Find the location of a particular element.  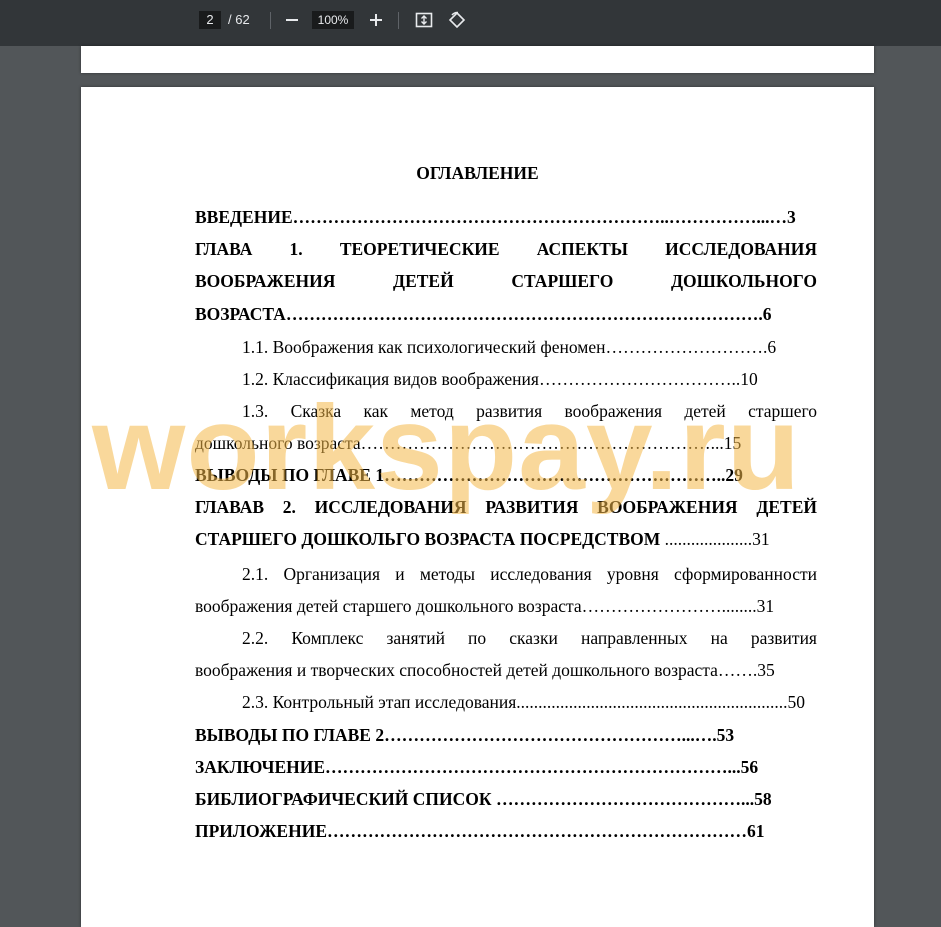

zoom-in-button is located at coordinates (376, 20).